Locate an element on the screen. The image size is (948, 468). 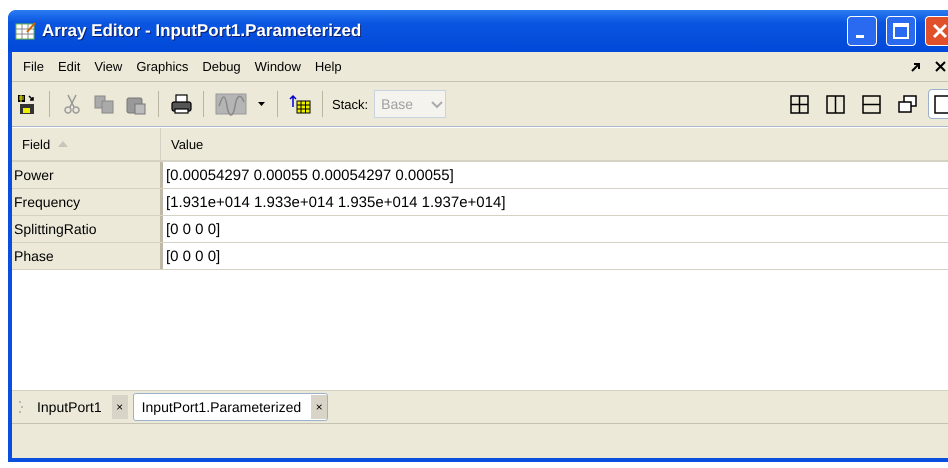
value-cell: [1.931e+014 1.933e+014 1.935e+014 1.937e+014] is located at coordinates (555, 202).